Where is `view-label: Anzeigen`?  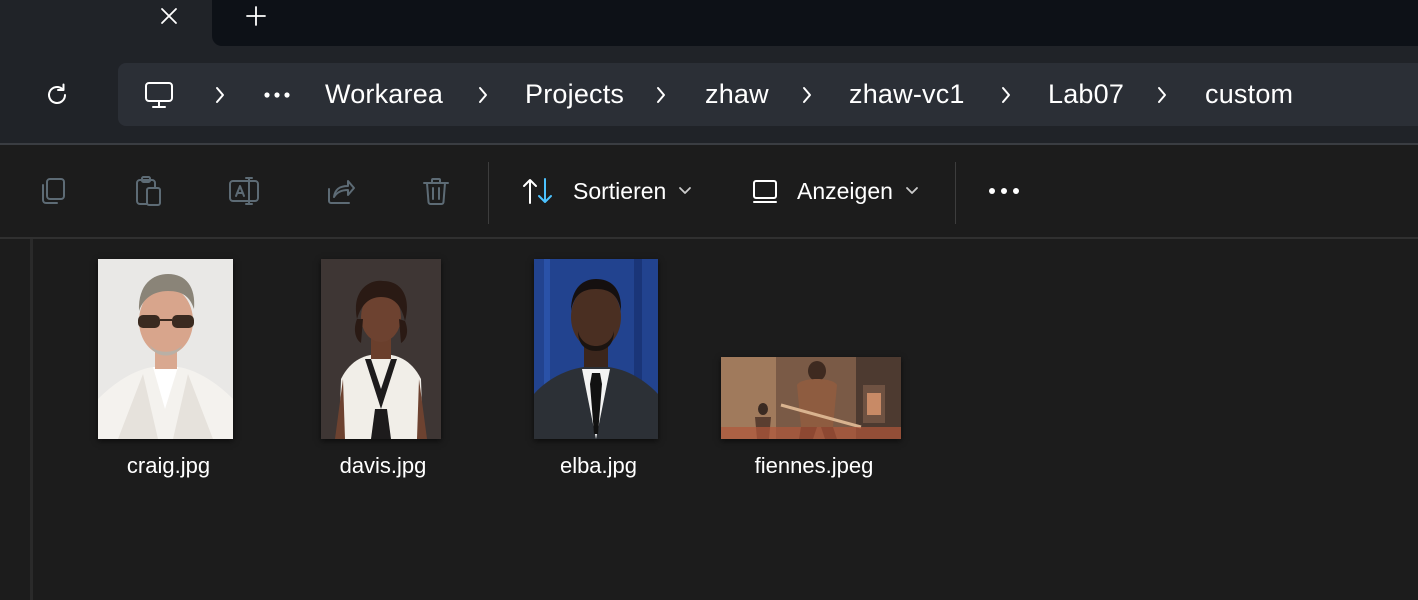
view-label: Anzeigen is located at coordinates (845, 190).